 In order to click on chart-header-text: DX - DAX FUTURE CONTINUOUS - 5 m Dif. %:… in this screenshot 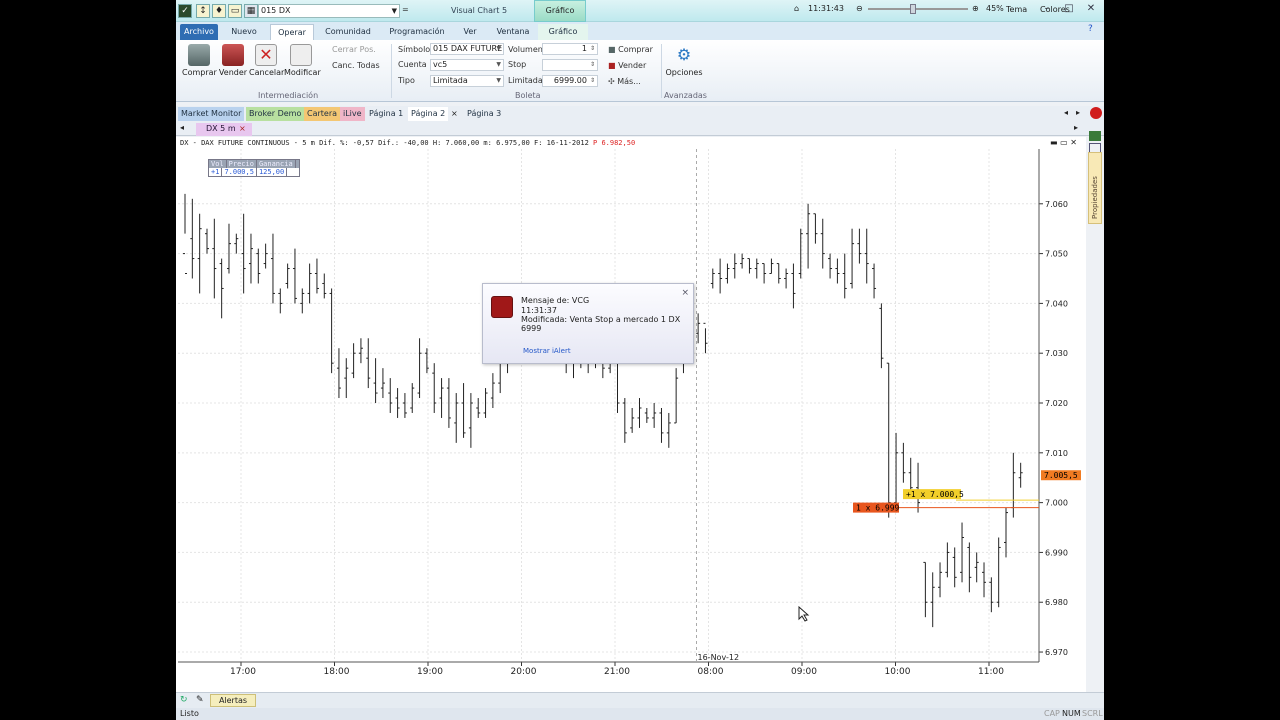, I will do `click(384, 143)`.